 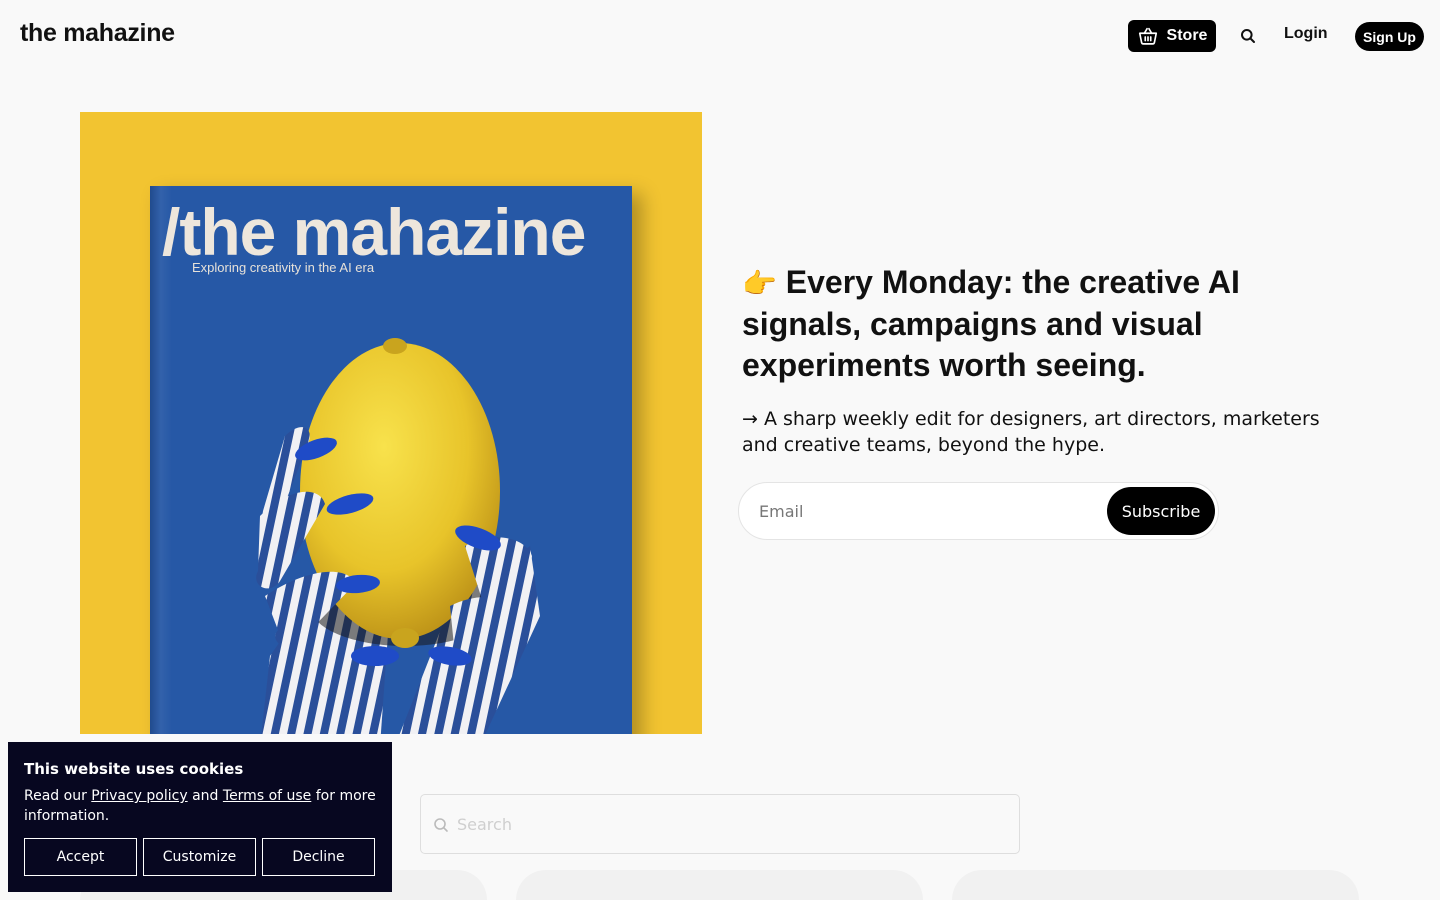 I want to click on terms-of-use-link: Terms of use, so click(x=267, y=796).